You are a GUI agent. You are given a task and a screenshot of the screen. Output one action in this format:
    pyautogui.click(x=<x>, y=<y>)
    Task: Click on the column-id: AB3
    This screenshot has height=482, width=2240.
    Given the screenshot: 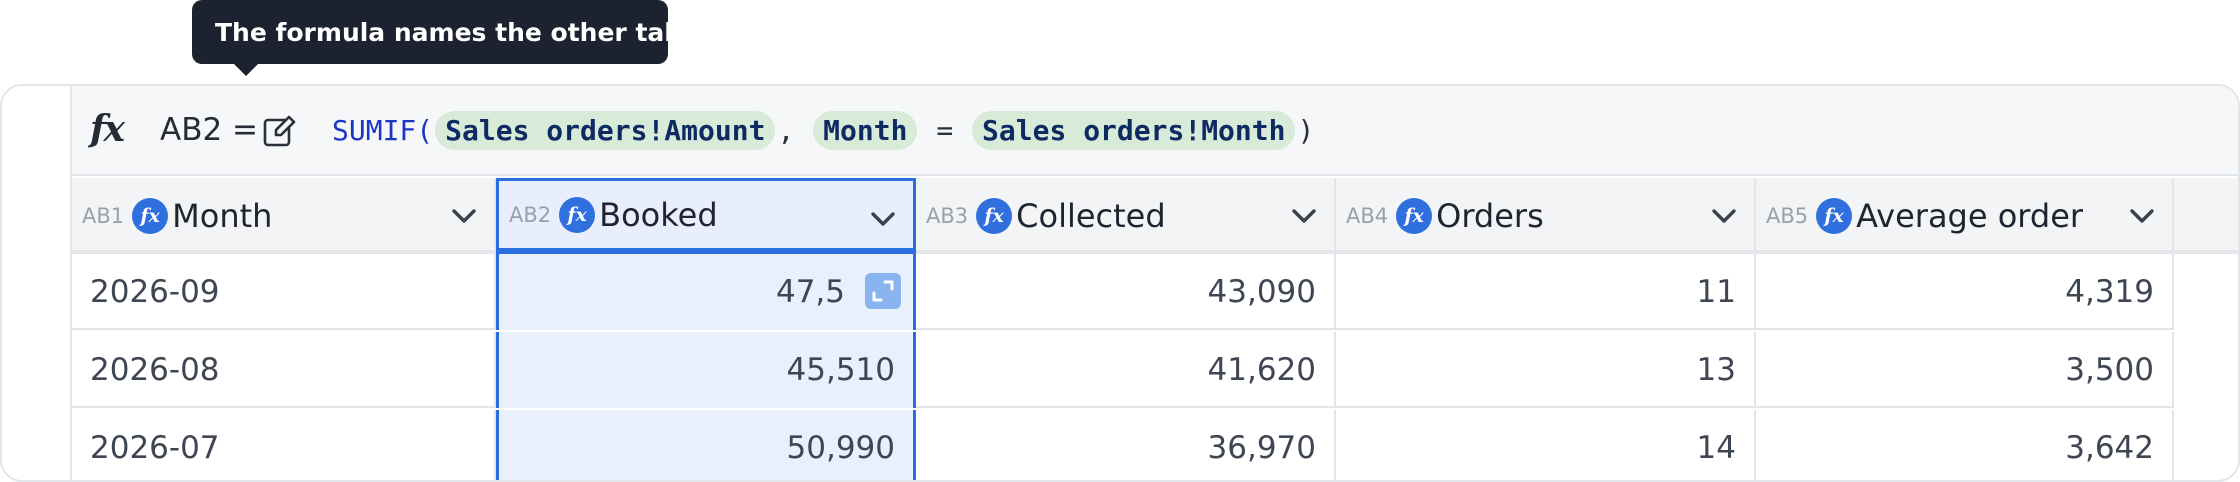 What is the action you would take?
    pyautogui.click(x=947, y=216)
    